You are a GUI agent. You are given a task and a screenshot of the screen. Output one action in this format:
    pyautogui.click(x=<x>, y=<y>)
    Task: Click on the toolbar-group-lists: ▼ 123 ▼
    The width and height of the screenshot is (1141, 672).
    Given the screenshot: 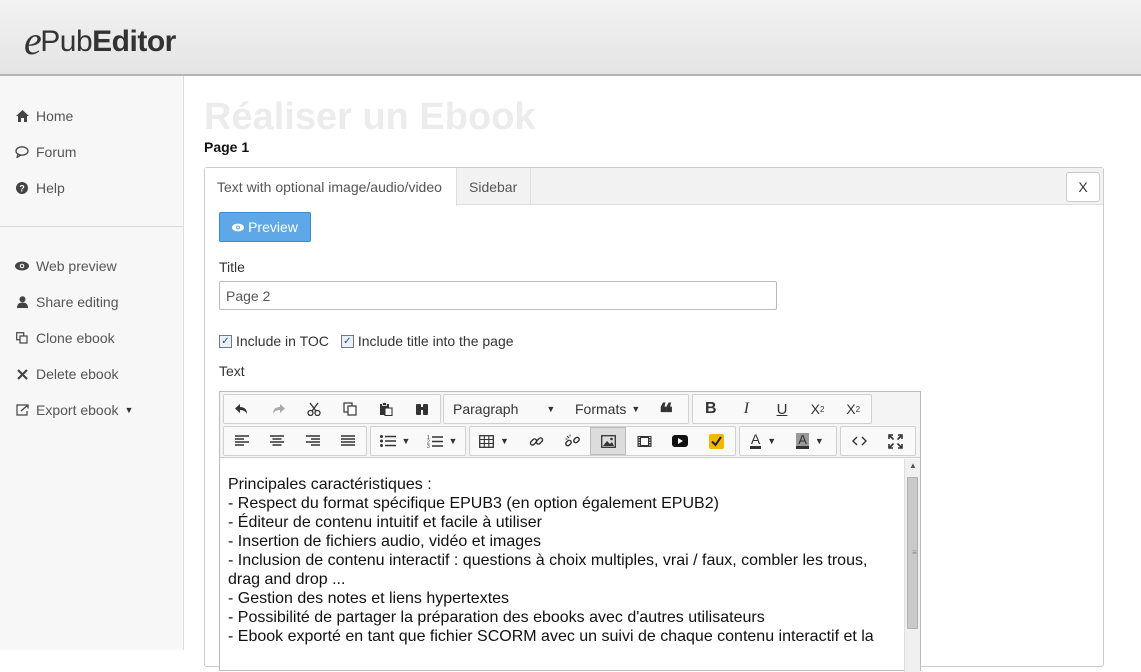 What is the action you would take?
    pyautogui.click(x=418, y=441)
    